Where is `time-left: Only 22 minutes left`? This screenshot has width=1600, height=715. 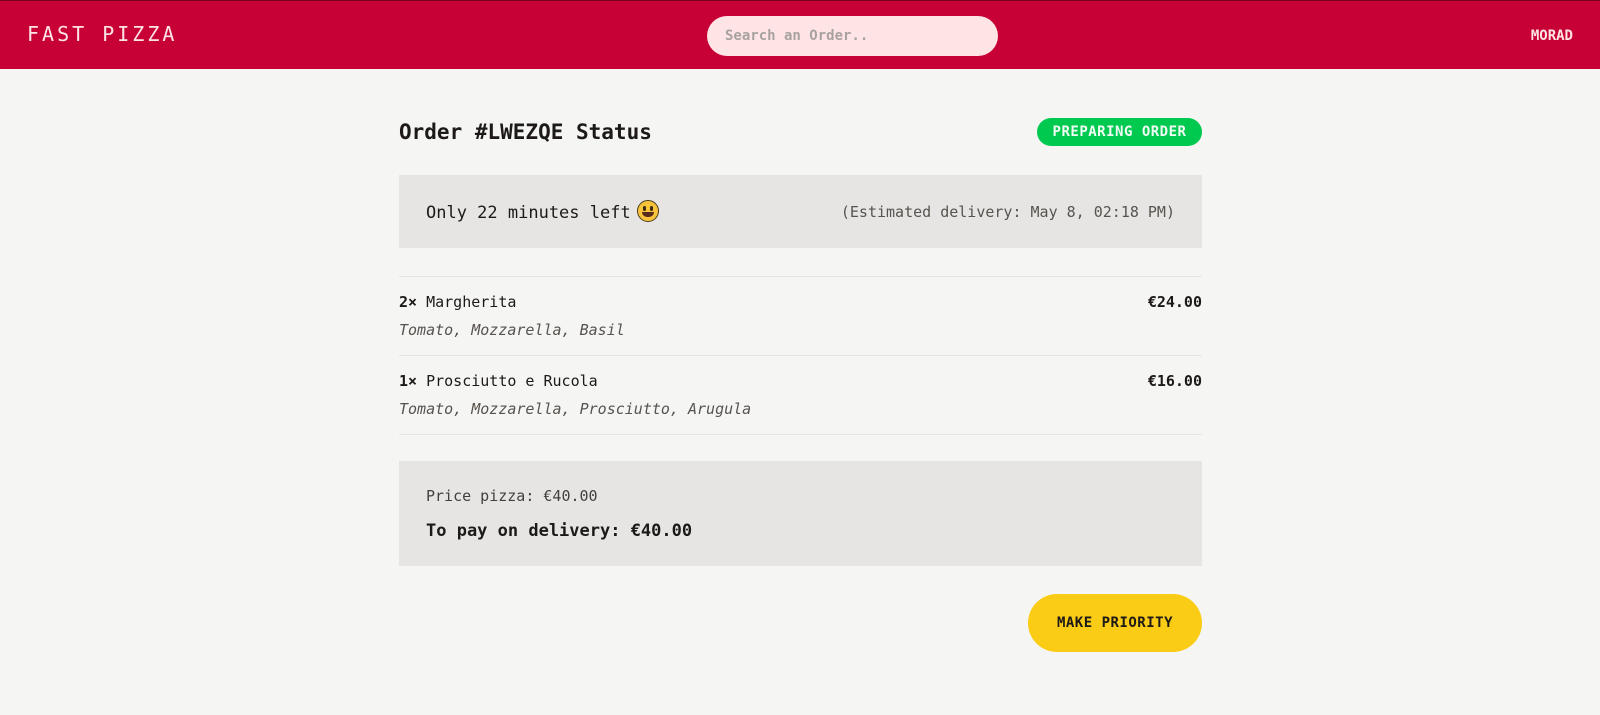
time-left: Only 22 minutes left is located at coordinates (542, 212).